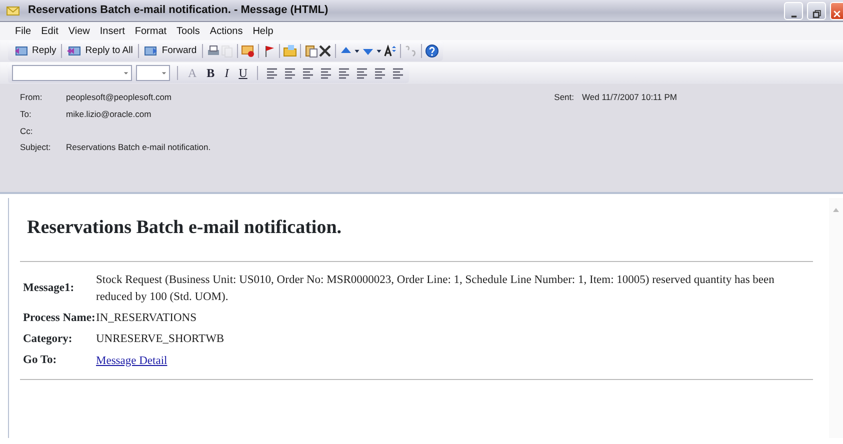 This screenshot has height=444, width=843. What do you see at coordinates (32, 97) in the screenshot?
I see `field-label: From:` at bounding box center [32, 97].